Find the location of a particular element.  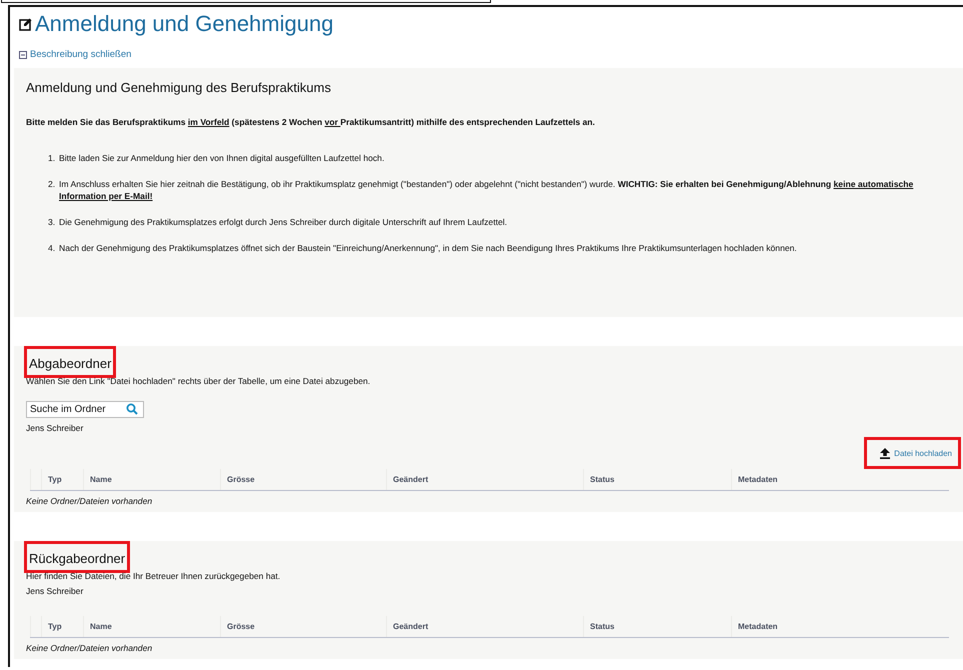

hint-text: Wählen Sie den Link "Datei hochladen" rechts über der Tabelle, um eine Datei abzugeben. is located at coordinates (199, 381).